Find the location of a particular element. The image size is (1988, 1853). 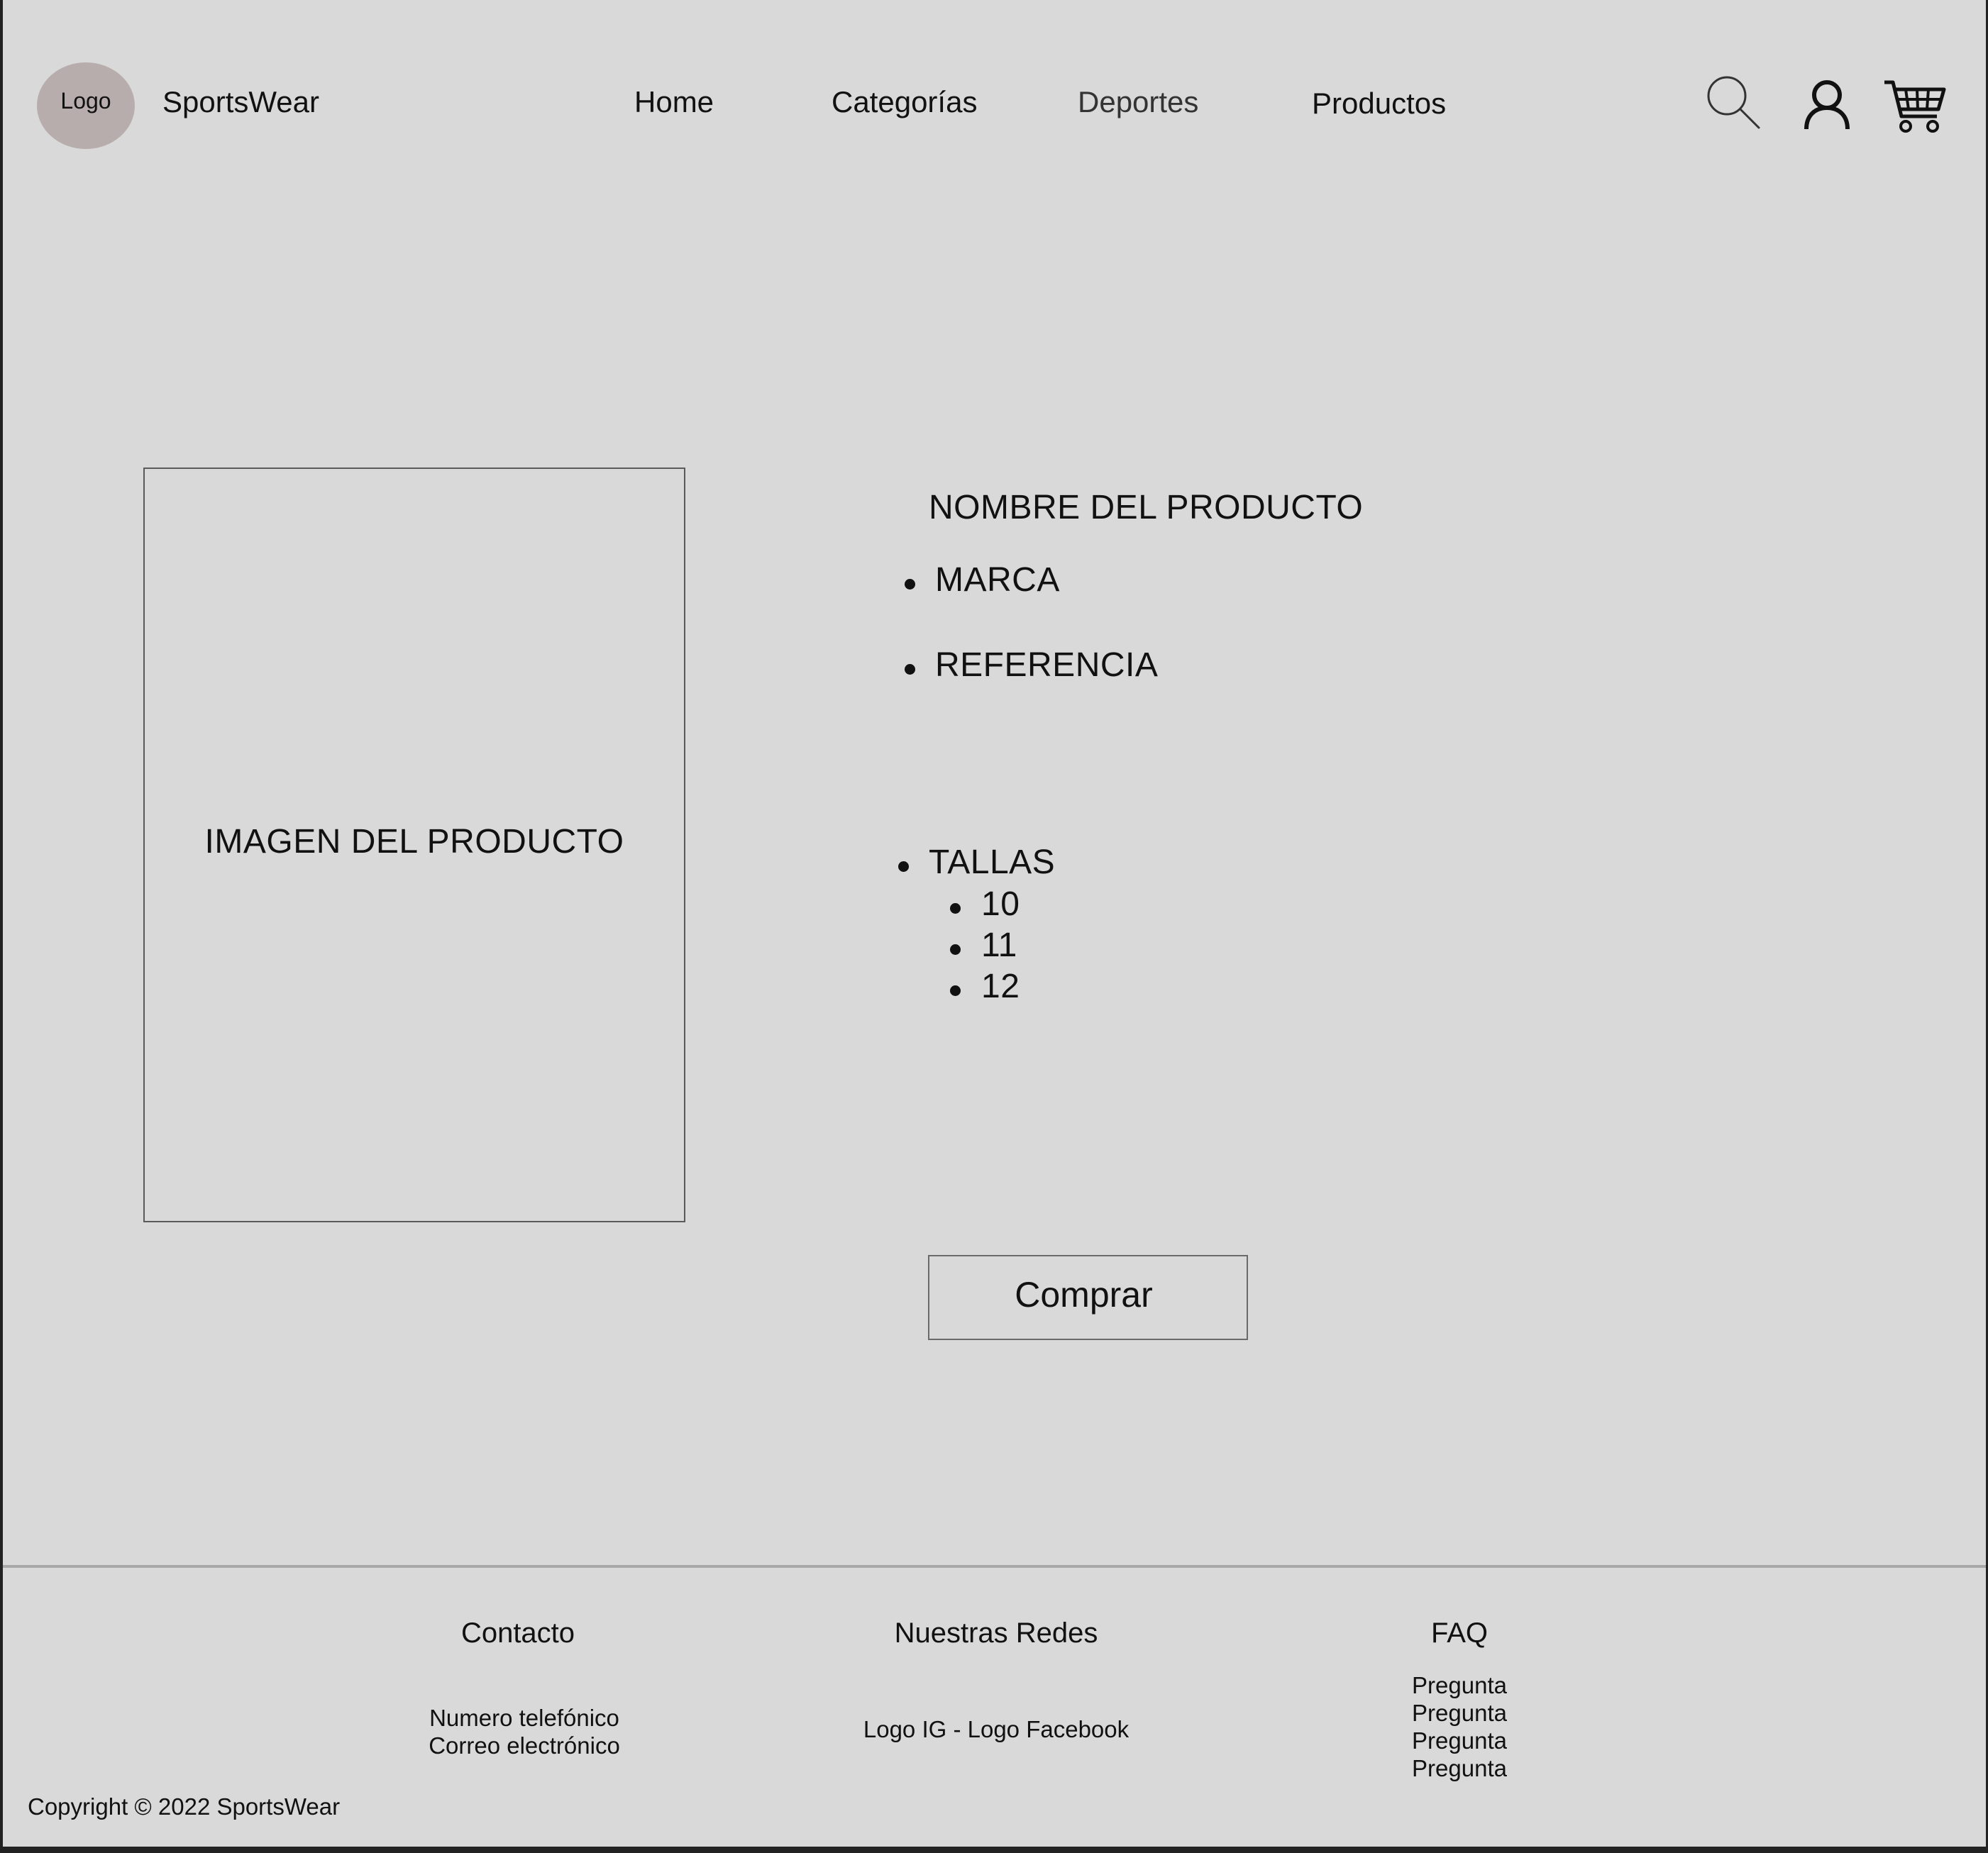

copyright: Copyright © 2022 SportsWear is located at coordinates (184, 1806).